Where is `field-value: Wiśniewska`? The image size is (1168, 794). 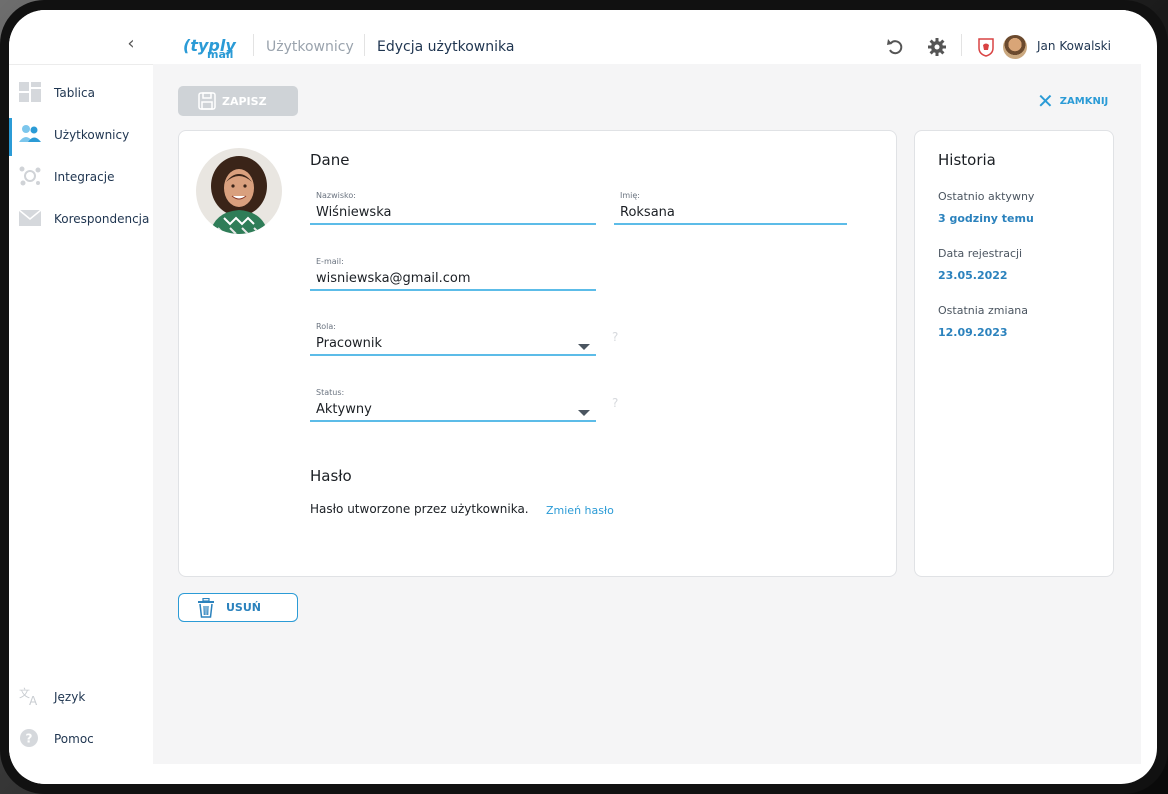 field-value: Wiśniewska is located at coordinates (354, 212).